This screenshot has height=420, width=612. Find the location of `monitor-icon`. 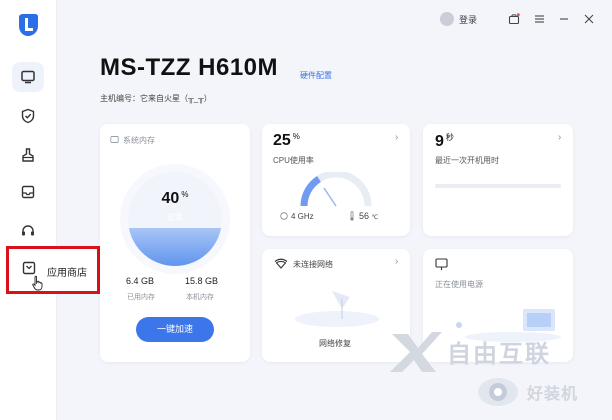

monitor-icon is located at coordinates (28, 77).